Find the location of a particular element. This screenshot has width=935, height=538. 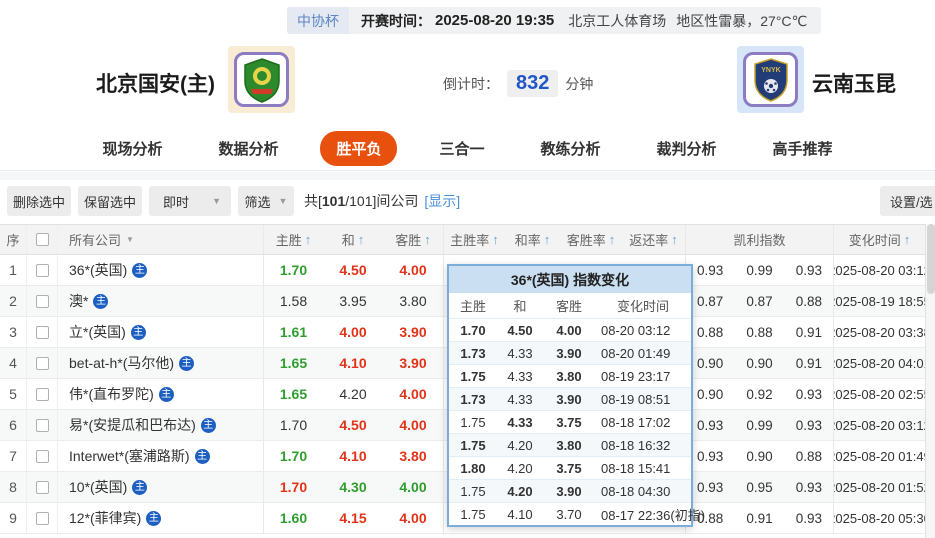

change-time: 2025-08-20 01:49 is located at coordinates (879, 456).